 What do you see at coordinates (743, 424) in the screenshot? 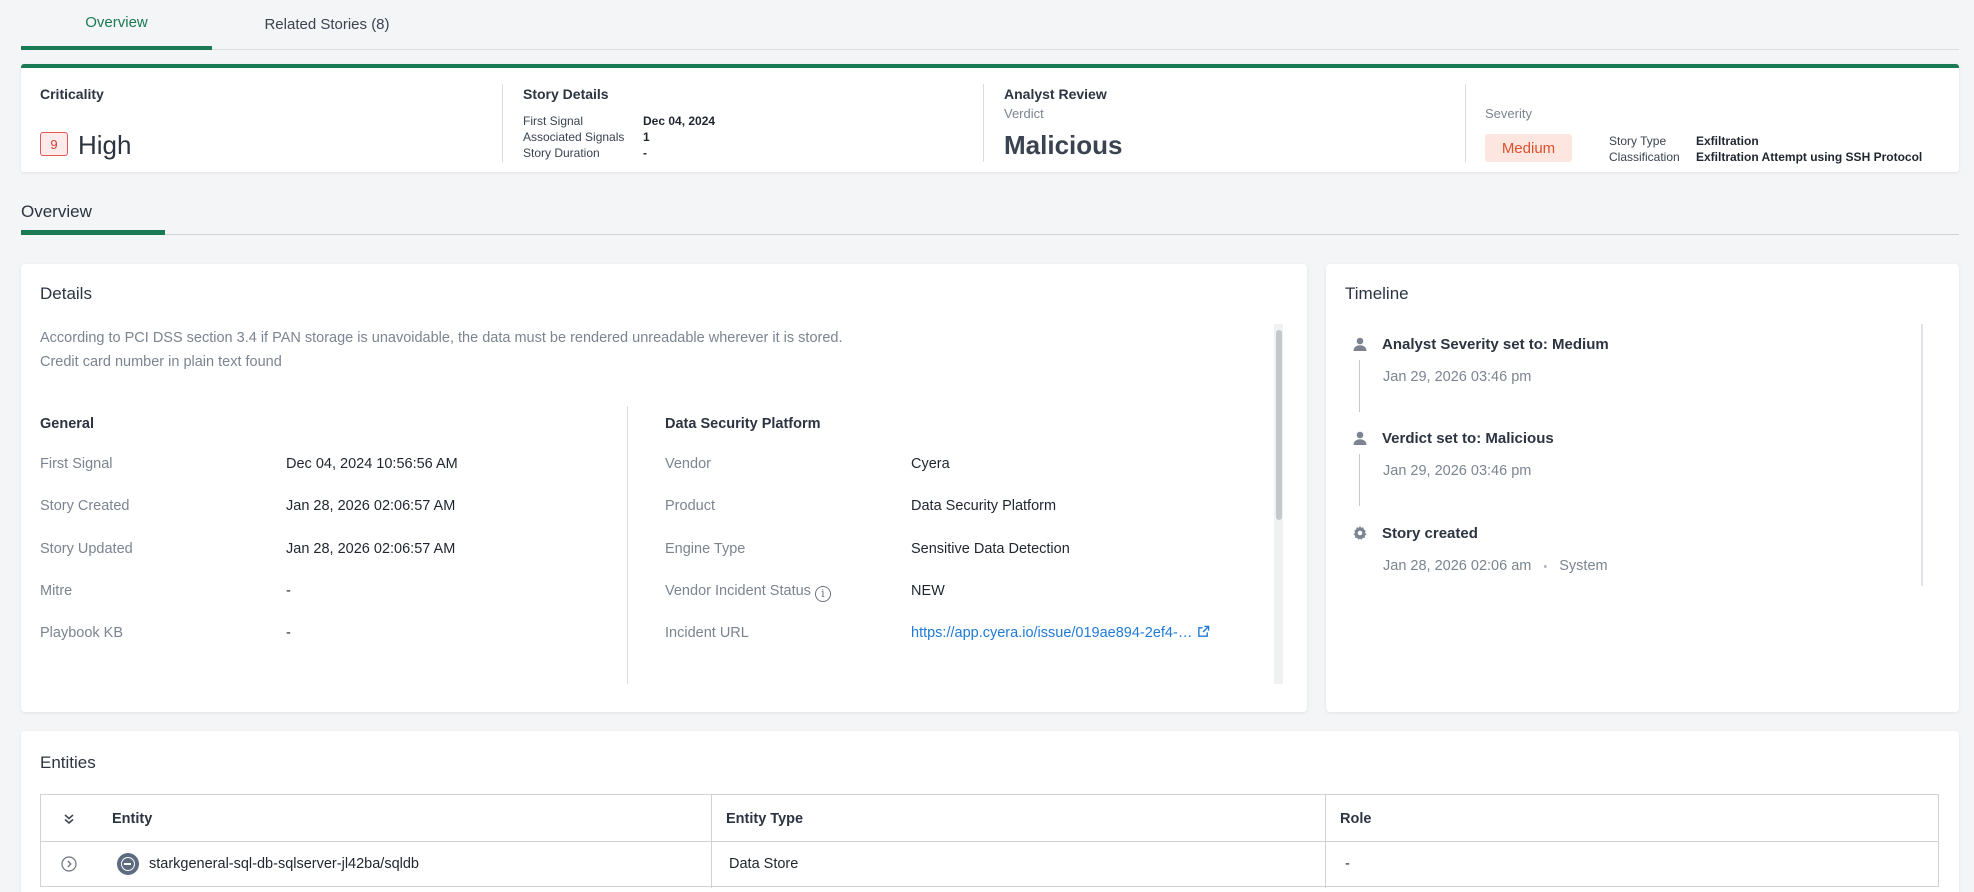
I see `dsp-title: Data Security Platform` at bounding box center [743, 424].